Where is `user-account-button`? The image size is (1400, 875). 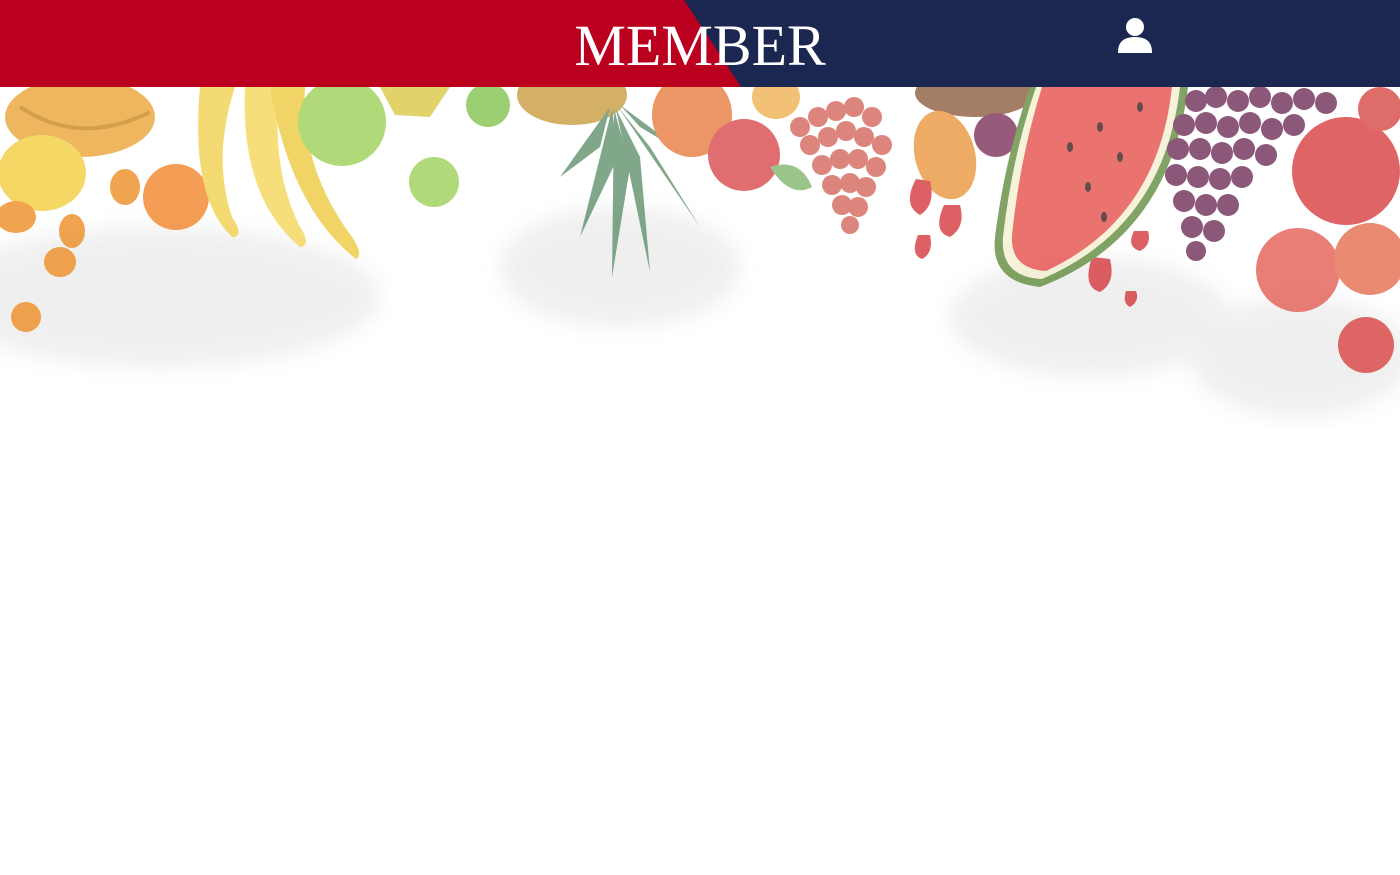
user-account-button is located at coordinates (1135, 36).